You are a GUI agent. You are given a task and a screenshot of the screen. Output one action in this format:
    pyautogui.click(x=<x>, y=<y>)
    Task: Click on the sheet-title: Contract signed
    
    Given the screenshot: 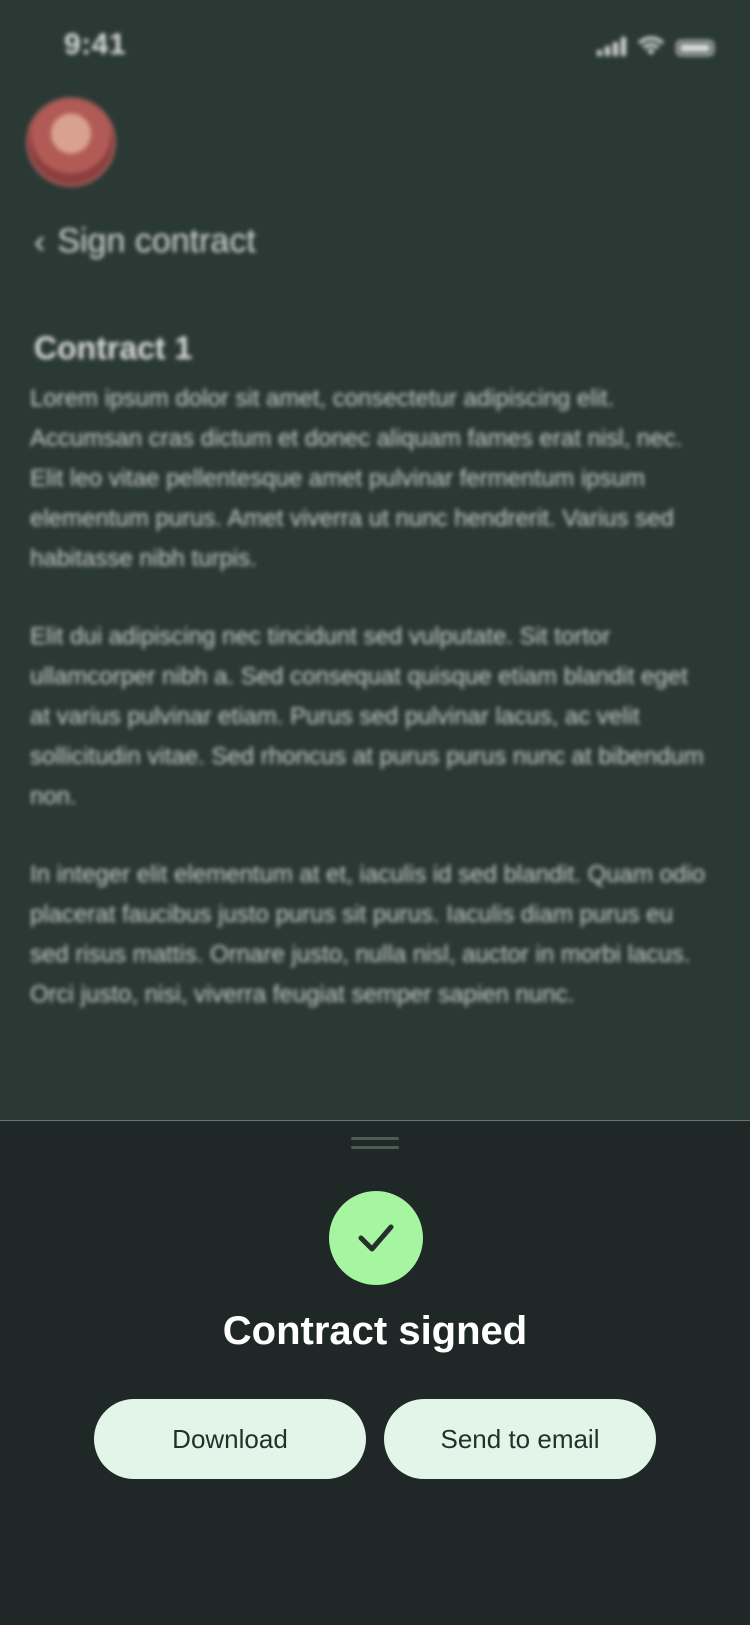 What is the action you would take?
    pyautogui.click(x=375, y=1331)
    